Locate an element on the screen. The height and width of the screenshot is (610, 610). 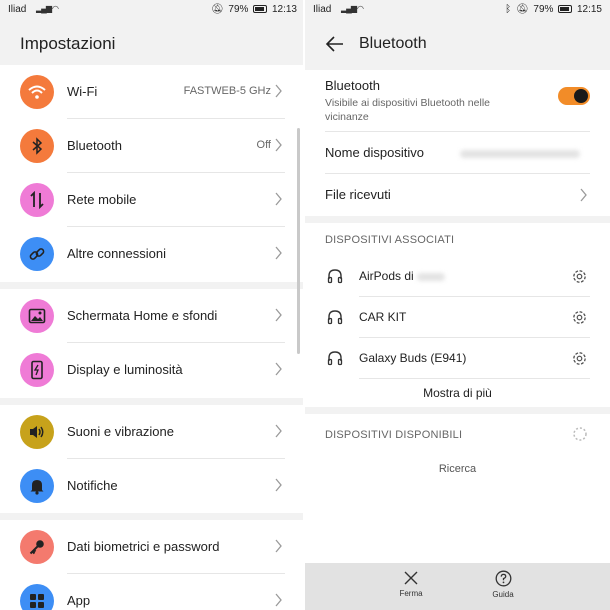
stop-button: Ferma is located at coordinates (411, 584).